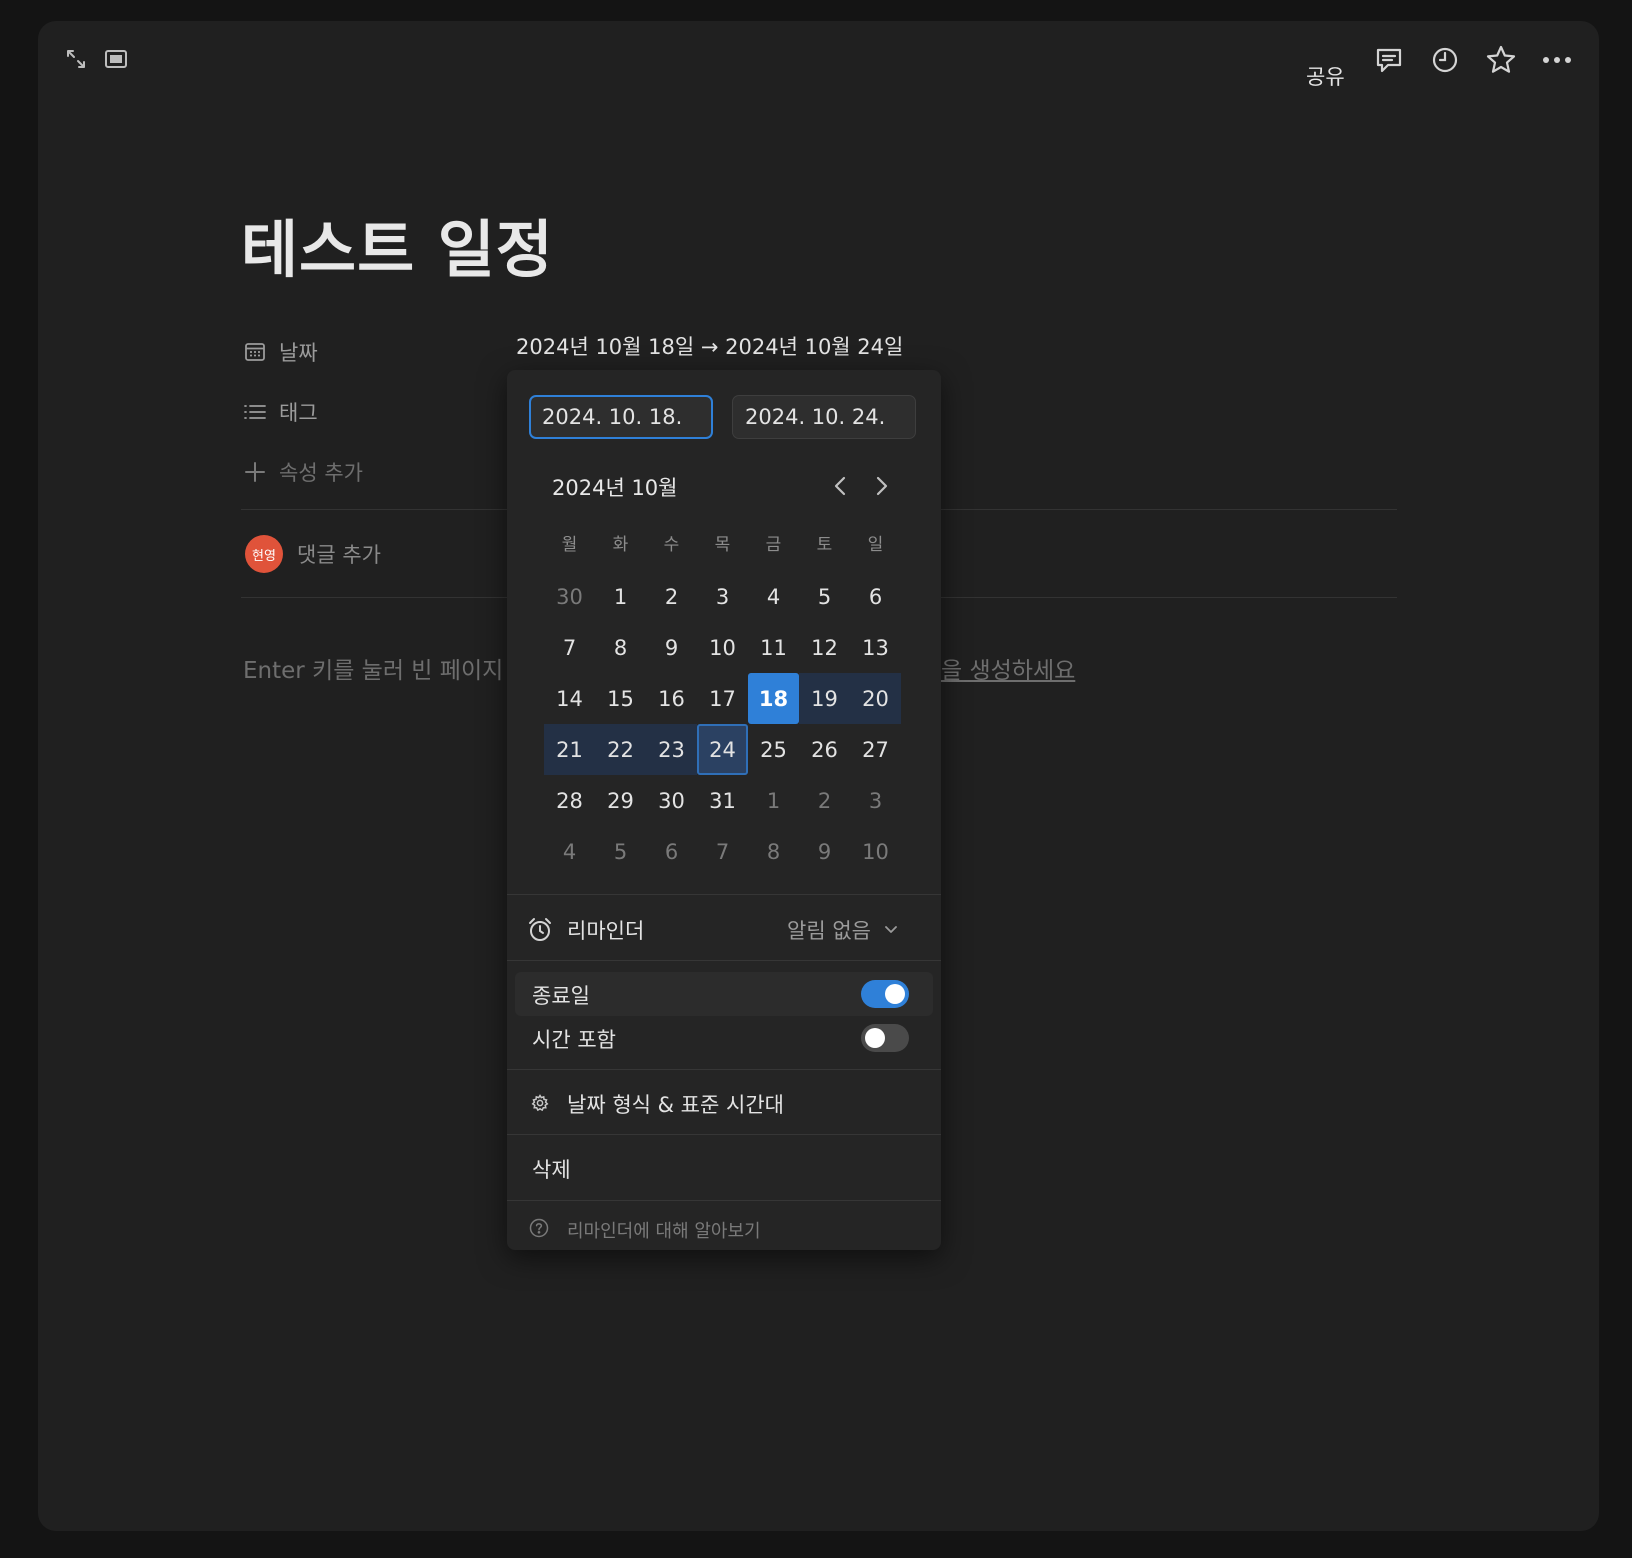  What do you see at coordinates (875, 545) in the screenshot?
I see `weekday-label: 일` at bounding box center [875, 545].